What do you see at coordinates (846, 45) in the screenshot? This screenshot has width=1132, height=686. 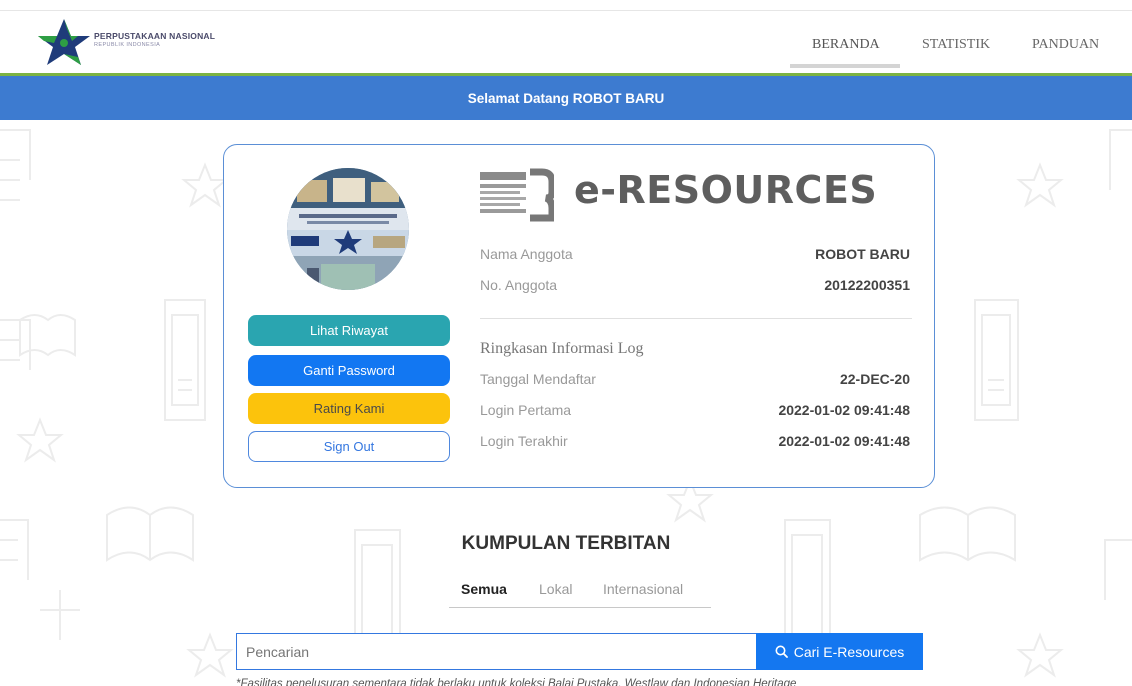 I see `nav-beranda: BERANDA` at bounding box center [846, 45].